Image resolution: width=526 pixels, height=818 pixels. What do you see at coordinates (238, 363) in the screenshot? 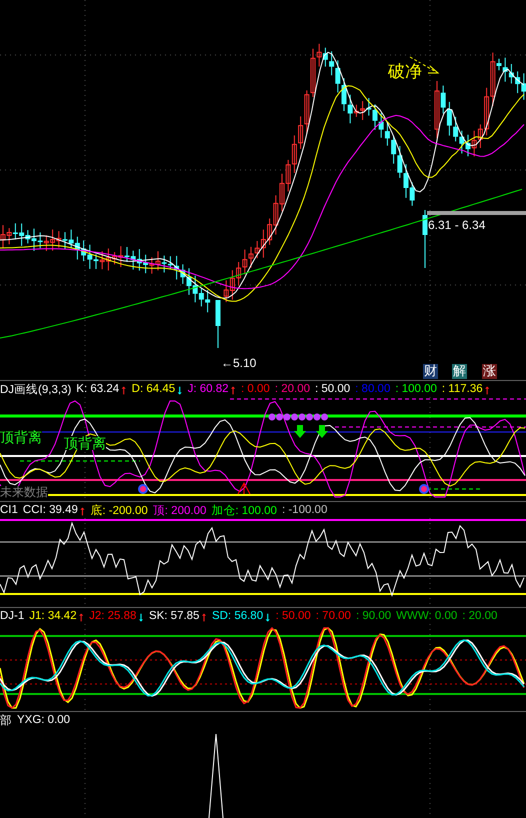
I see `price-label: ←5.10` at bounding box center [238, 363].